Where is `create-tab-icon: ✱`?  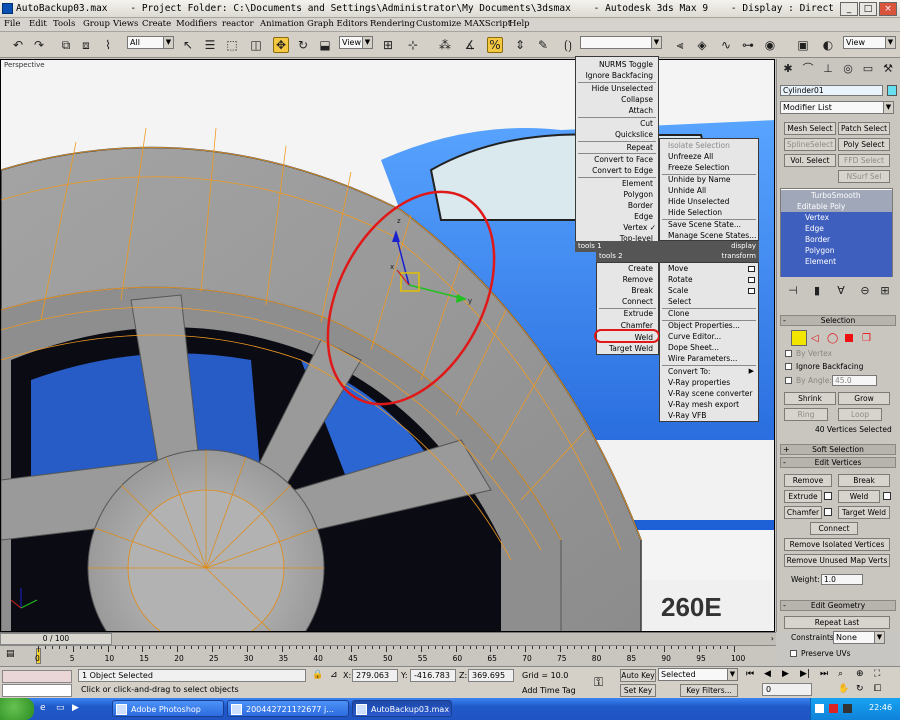 create-tab-icon: ✱ is located at coordinates (788, 69).